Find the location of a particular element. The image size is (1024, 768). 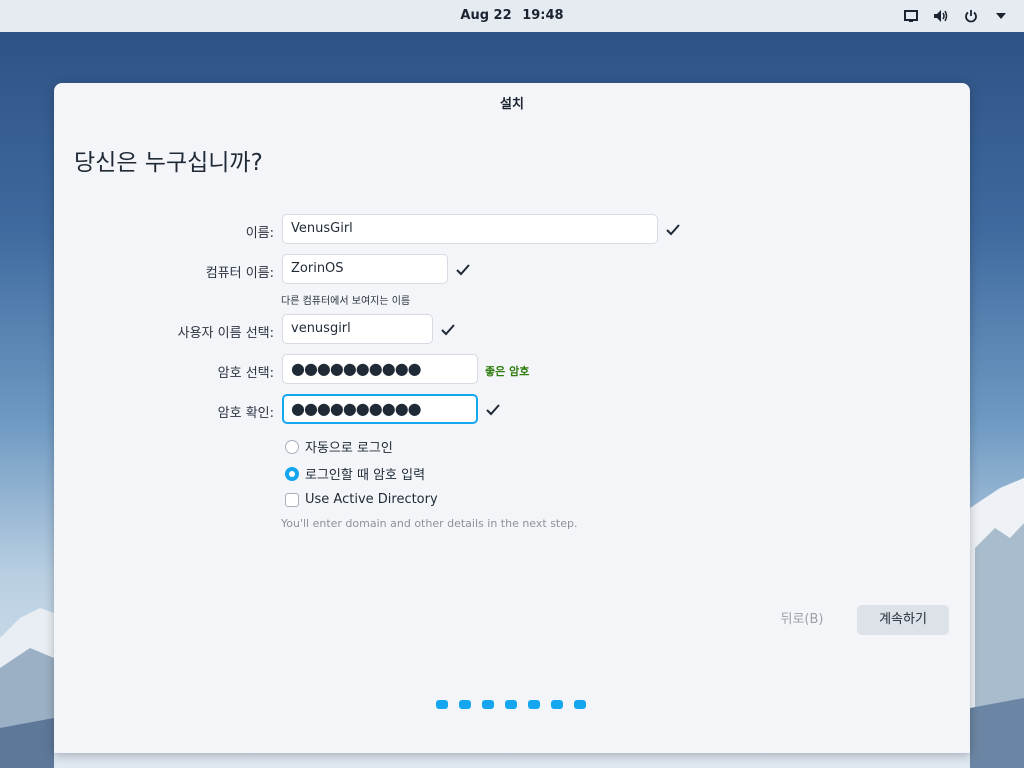

dropdown-arrow-icon is located at coordinates (1001, 16).